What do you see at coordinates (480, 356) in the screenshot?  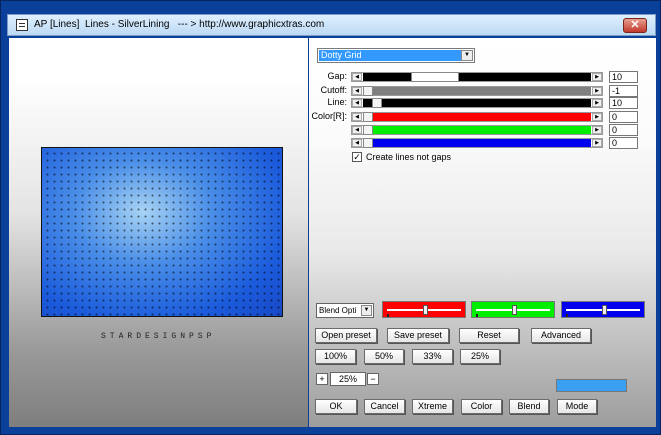 I see `zoom-25-button: 25%` at bounding box center [480, 356].